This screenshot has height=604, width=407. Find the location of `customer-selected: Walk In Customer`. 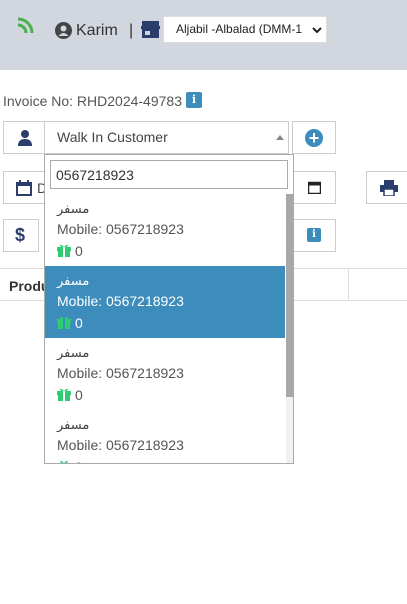

customer-selected: Walk In Customer is located at coordinates (112, 137).